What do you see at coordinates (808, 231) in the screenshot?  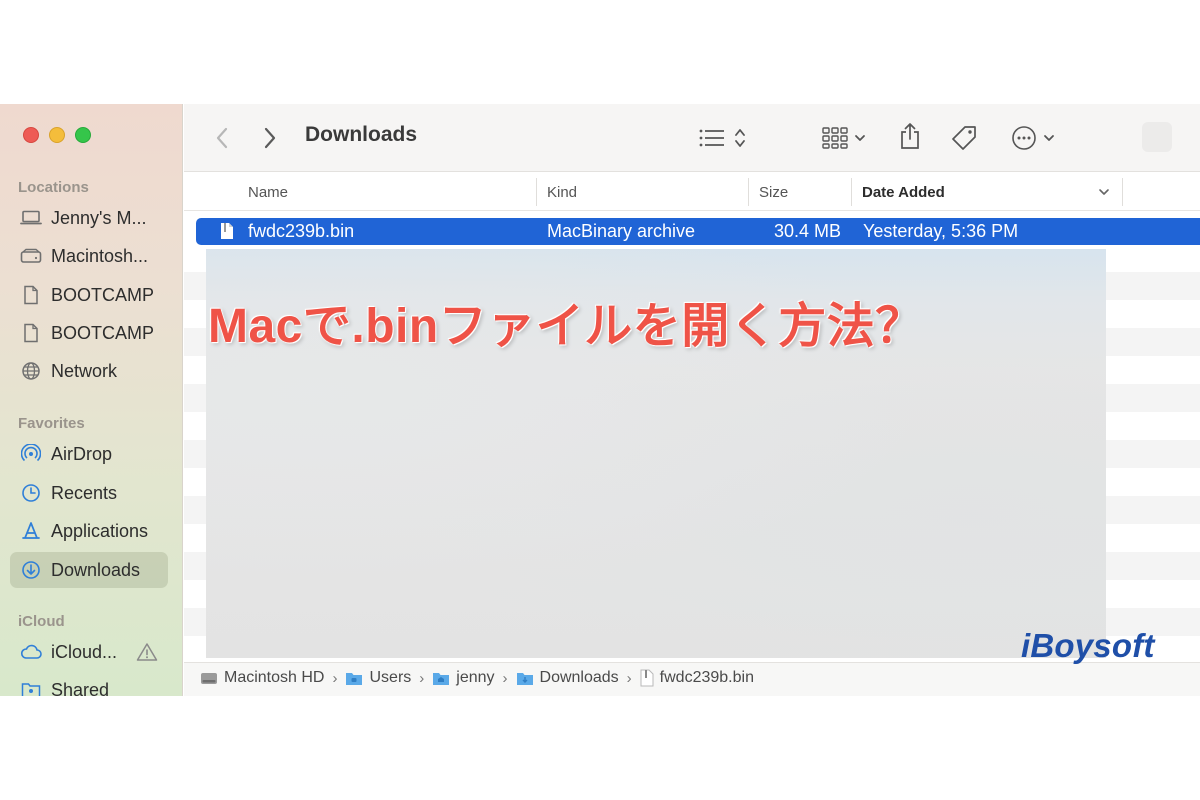 I see `file-size: 30.4 MB` at bounding box center [808, 231].